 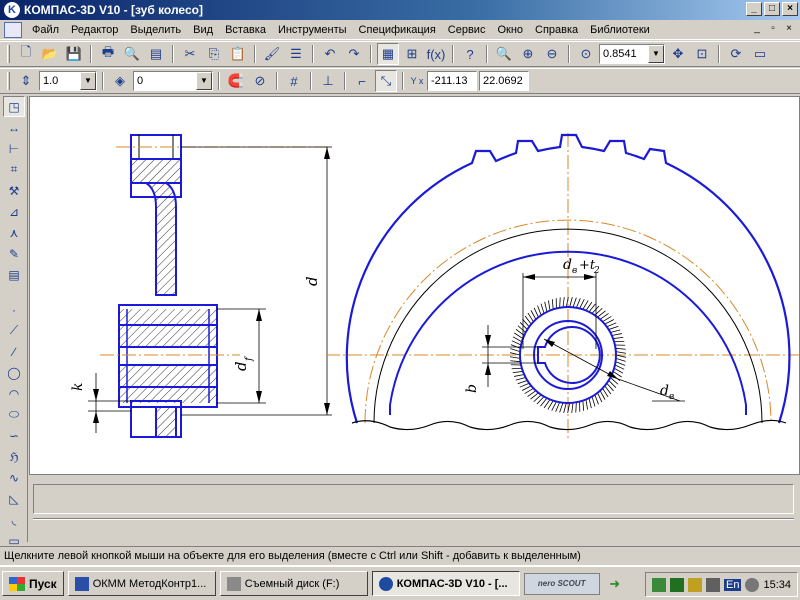 I want to click on cursor-step-icon: ⇕, so click(x=26, y=81).